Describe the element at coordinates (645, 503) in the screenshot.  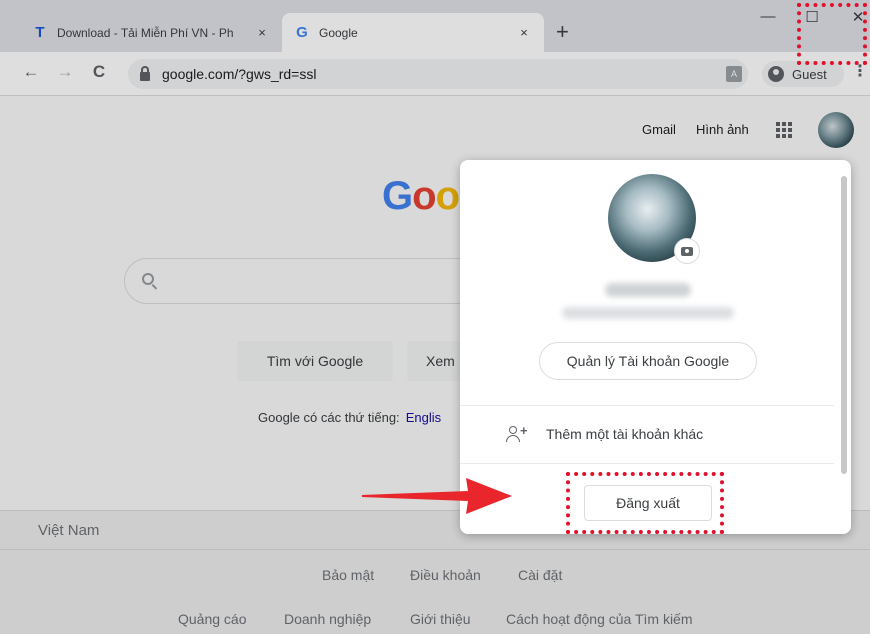
I see `logout-highlight-box` at that location.